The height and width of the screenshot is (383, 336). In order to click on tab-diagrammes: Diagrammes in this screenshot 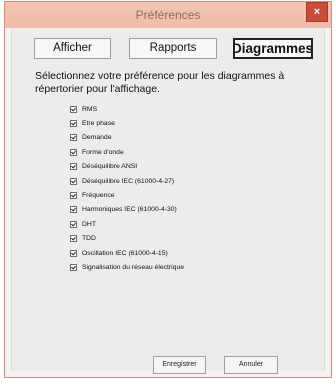, I will do `click(273, 48)`.